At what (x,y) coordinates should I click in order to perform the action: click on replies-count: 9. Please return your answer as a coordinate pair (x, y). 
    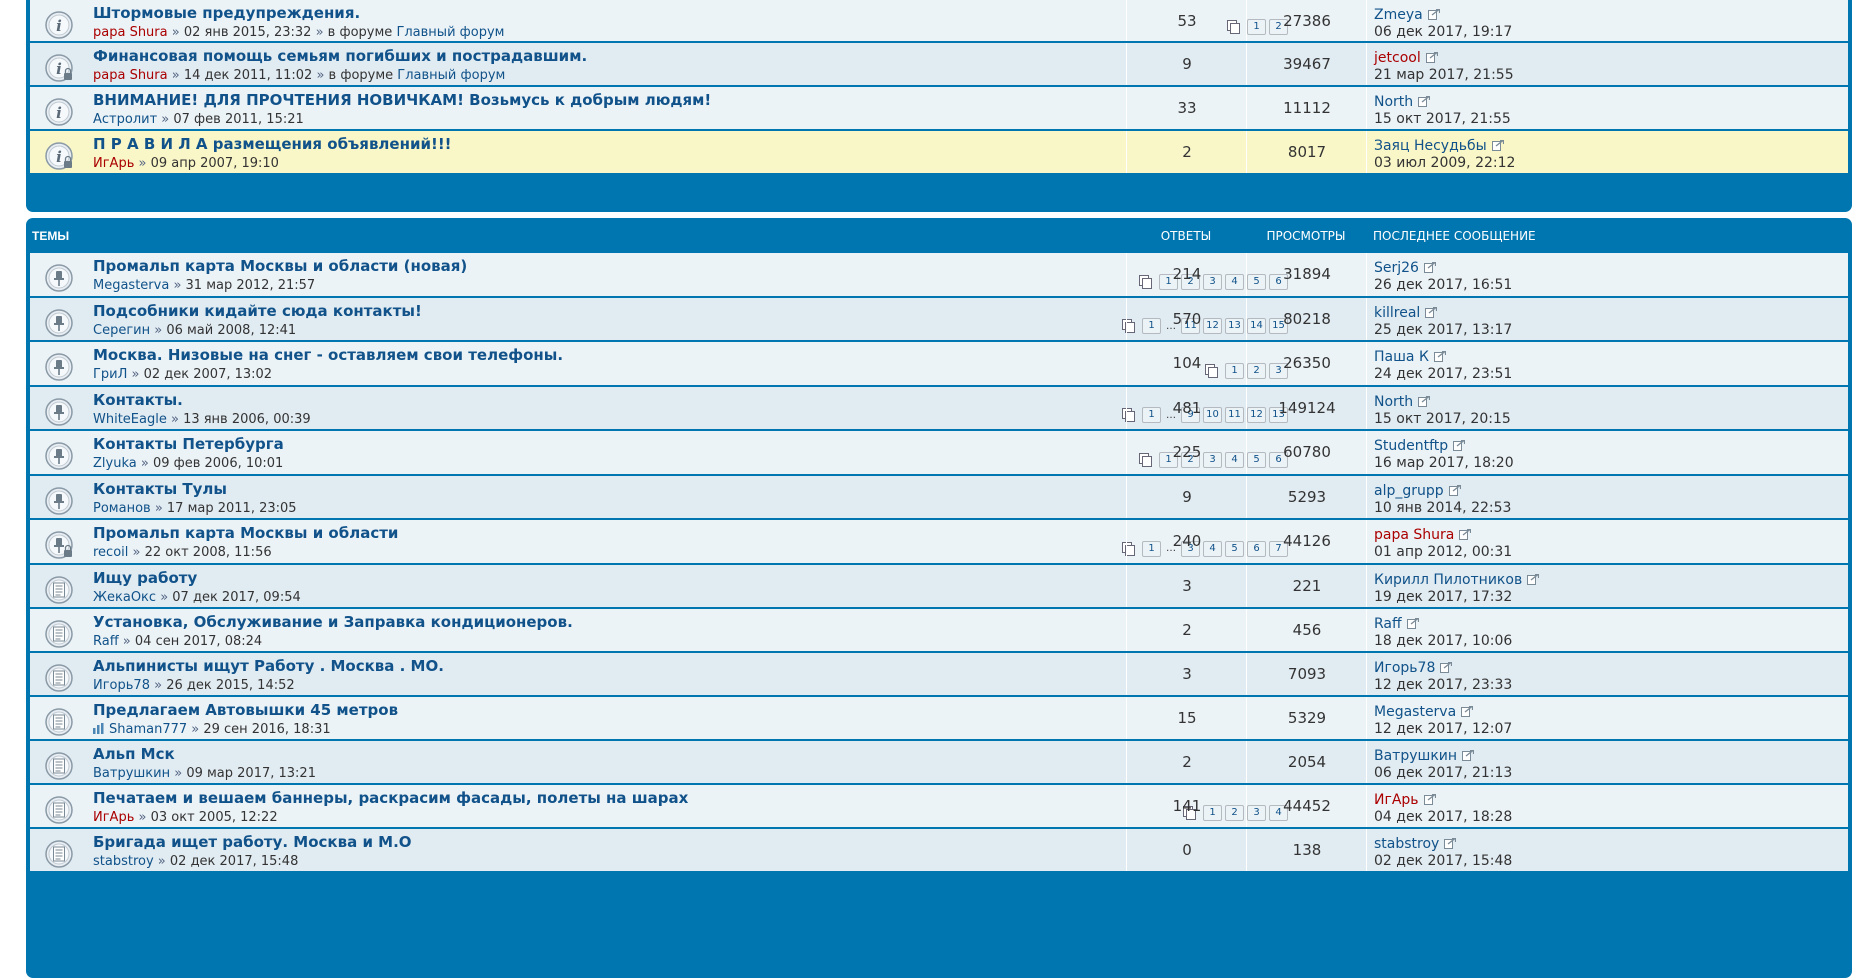
    Looking at the image, I should click on (1186, 496).